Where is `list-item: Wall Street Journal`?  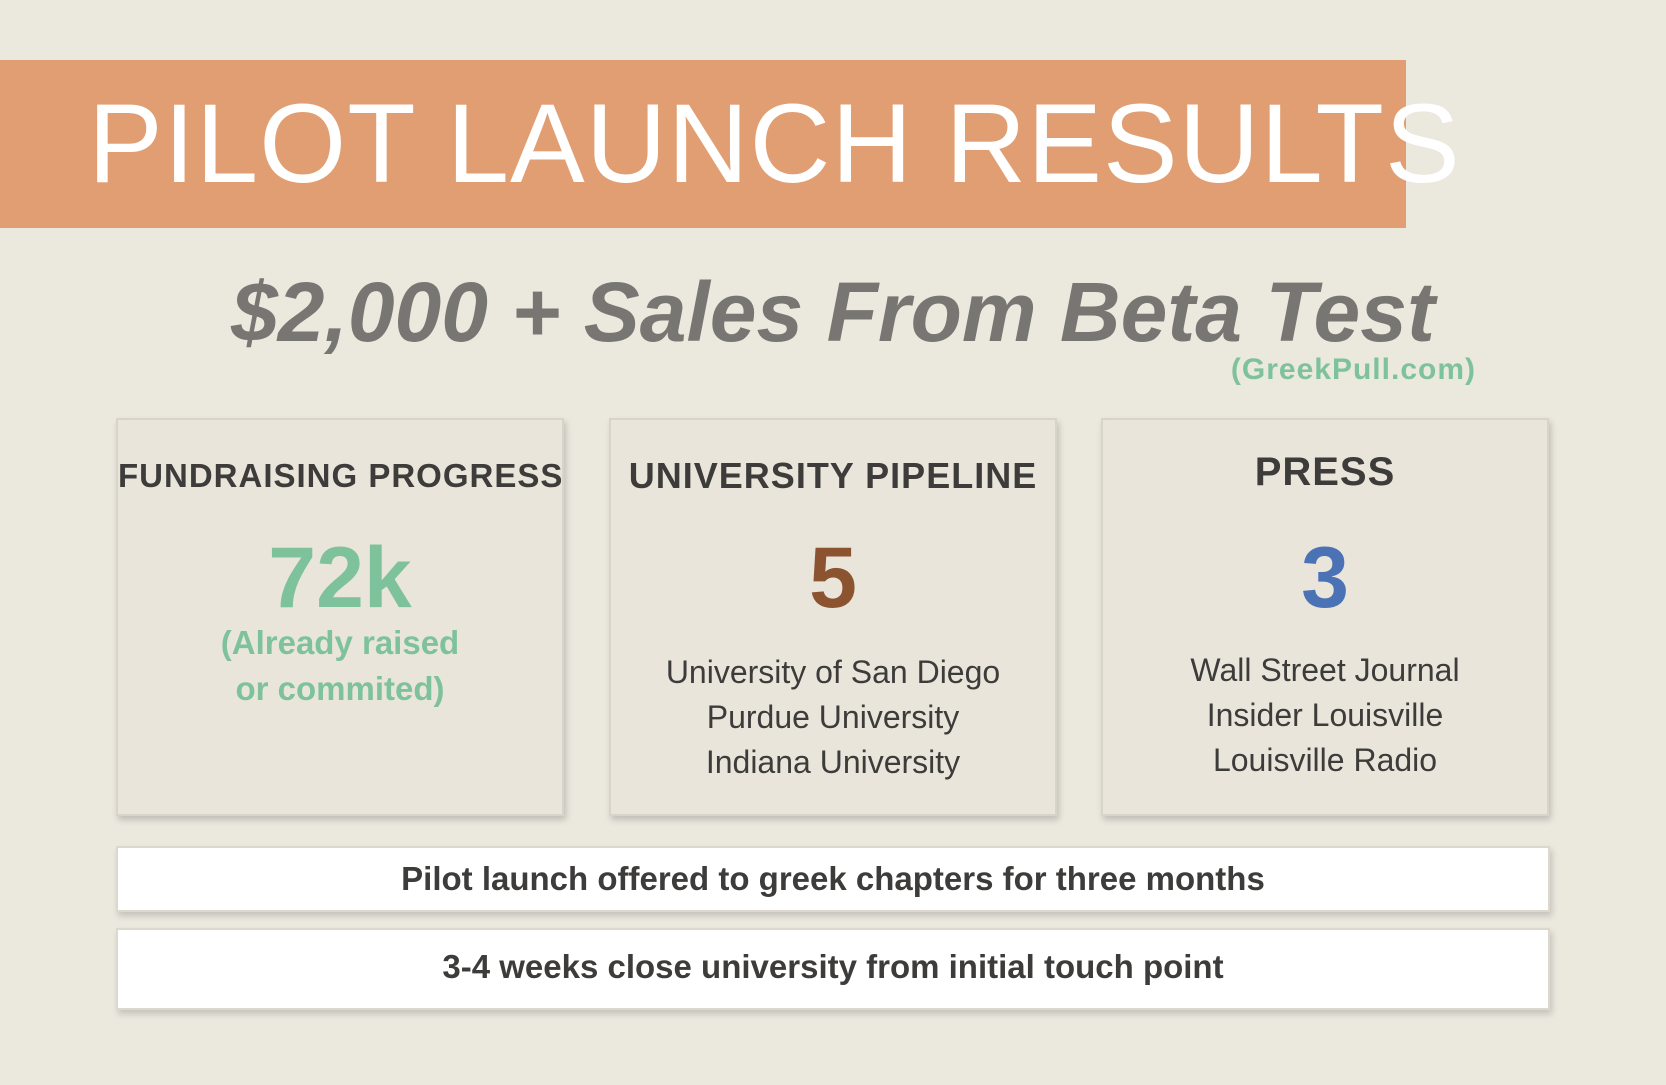
list-item: Wall Street Journal is located at coordinates (1325, 670).